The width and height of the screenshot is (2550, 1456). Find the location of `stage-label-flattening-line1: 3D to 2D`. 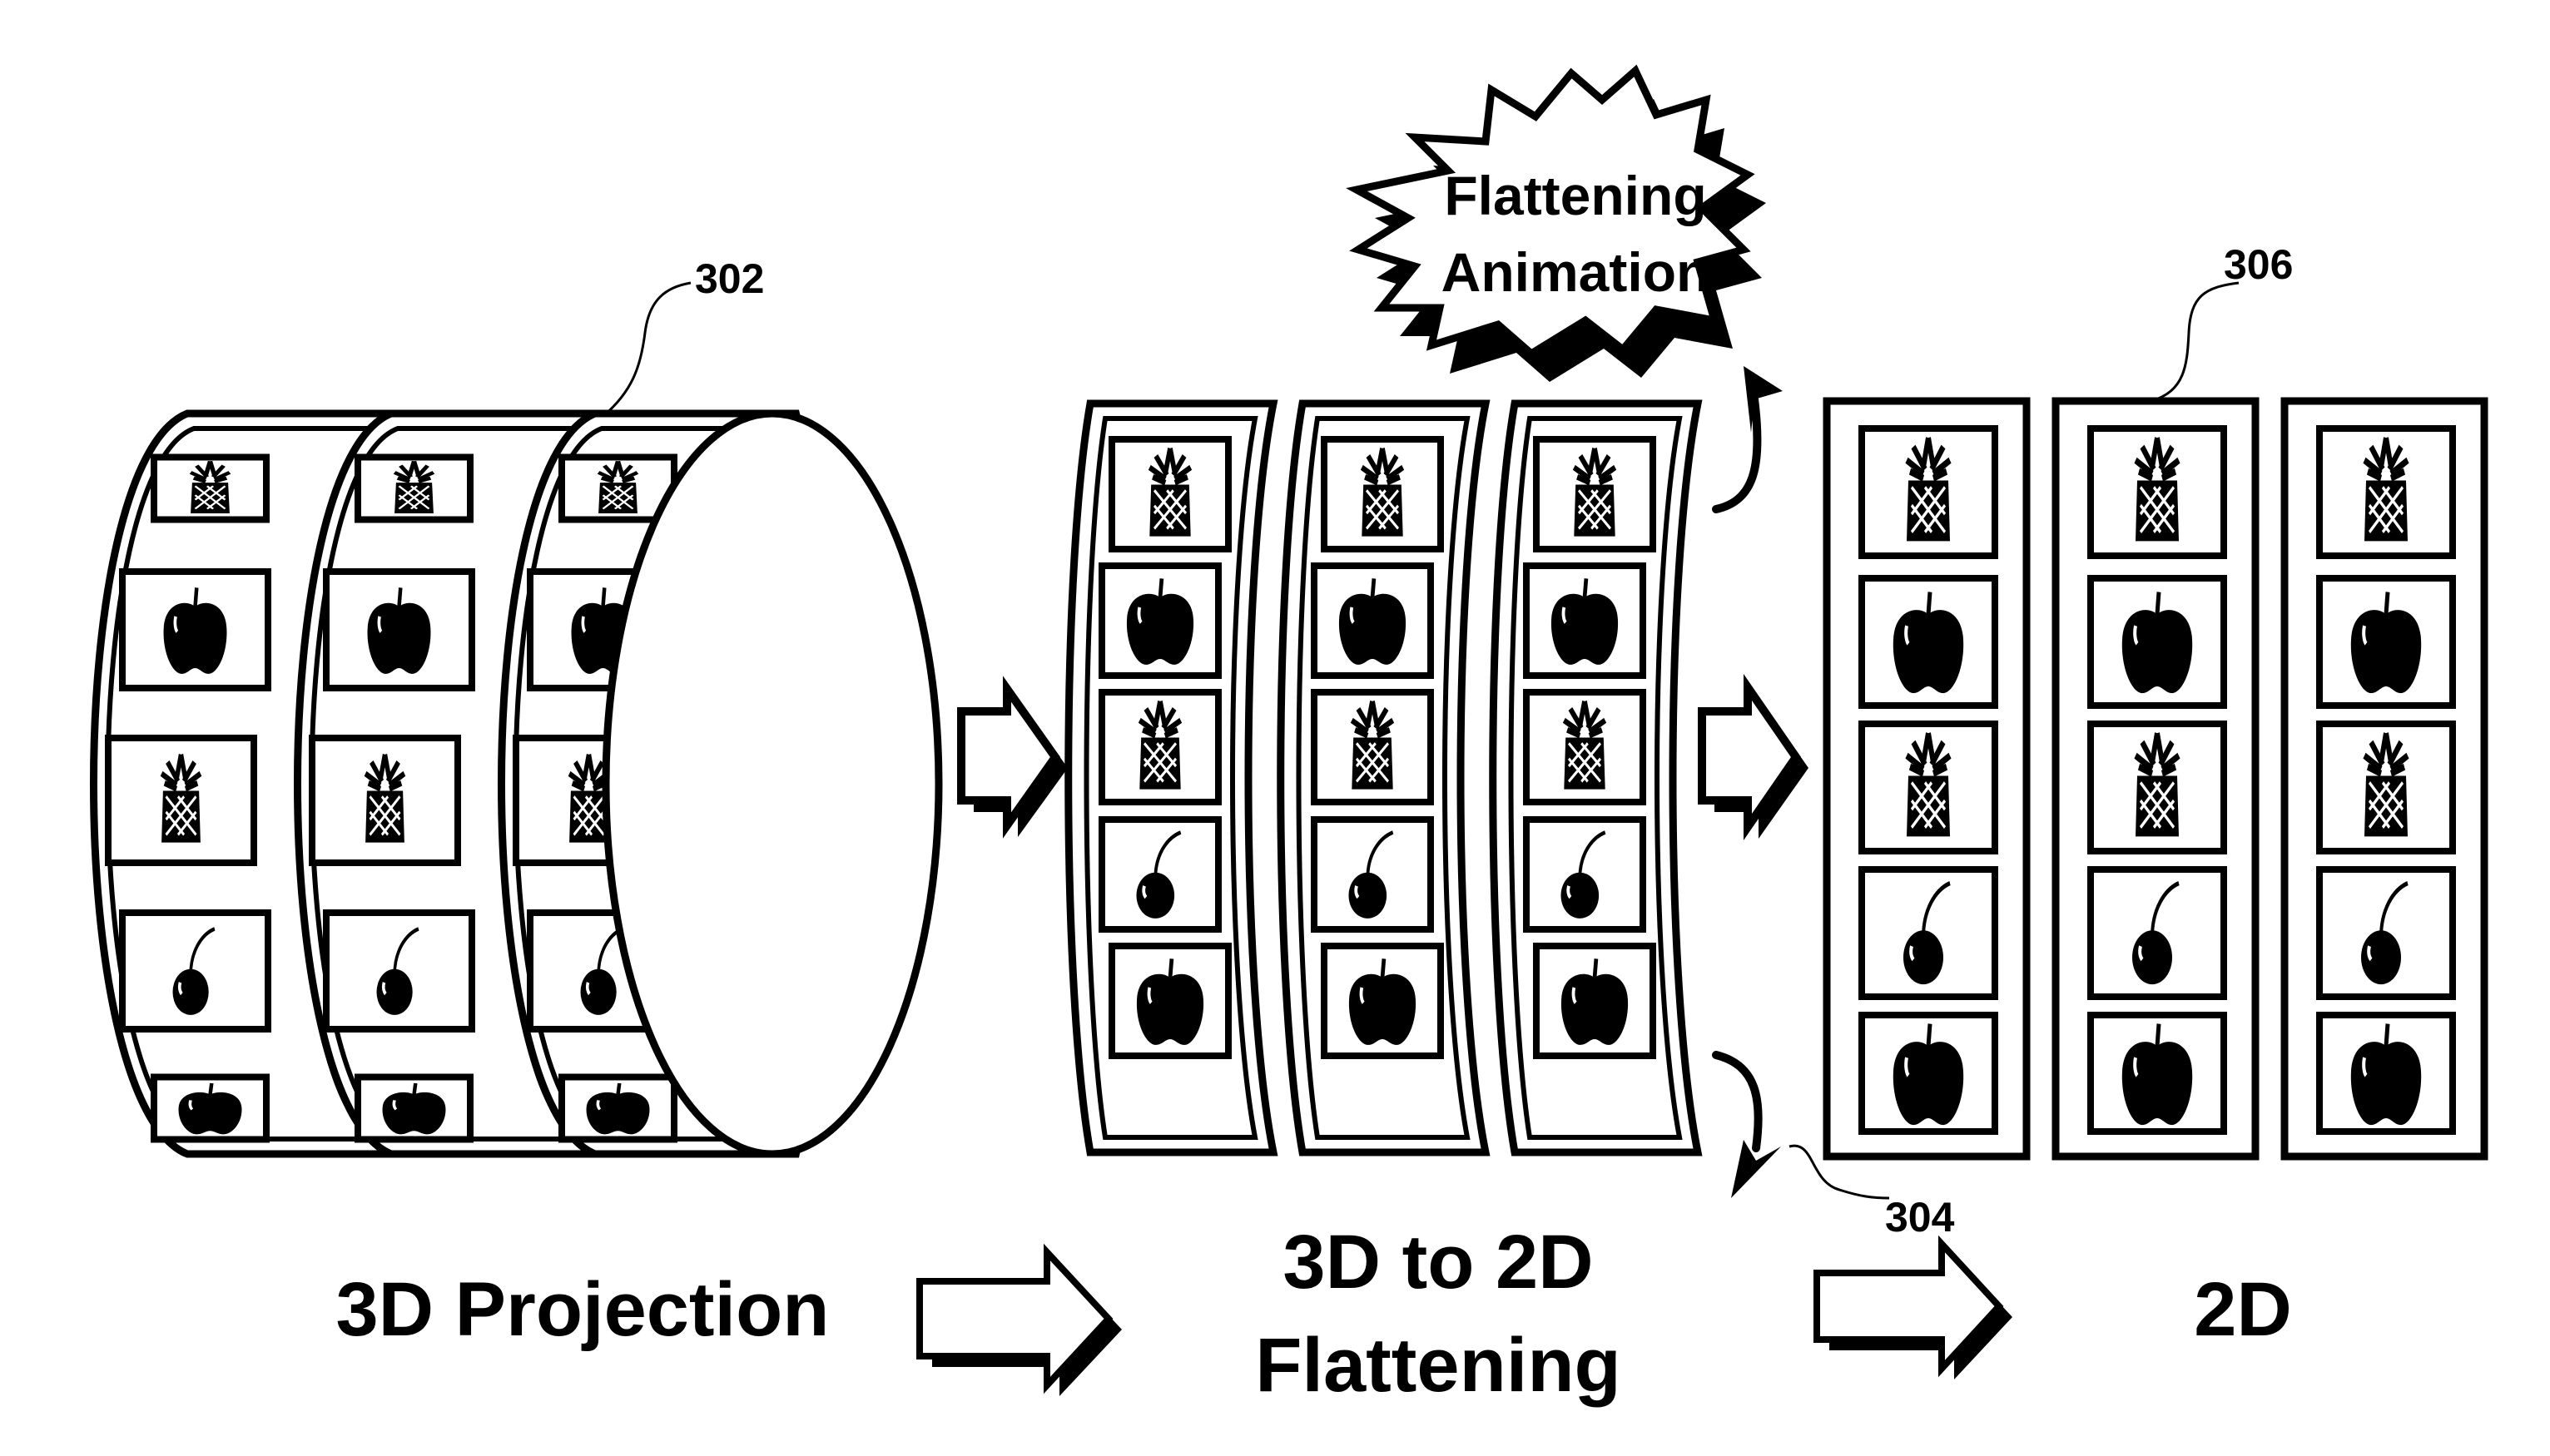

stage-label-flattening-line1: 3D to 2D is located at coordinates (1438, 1262).